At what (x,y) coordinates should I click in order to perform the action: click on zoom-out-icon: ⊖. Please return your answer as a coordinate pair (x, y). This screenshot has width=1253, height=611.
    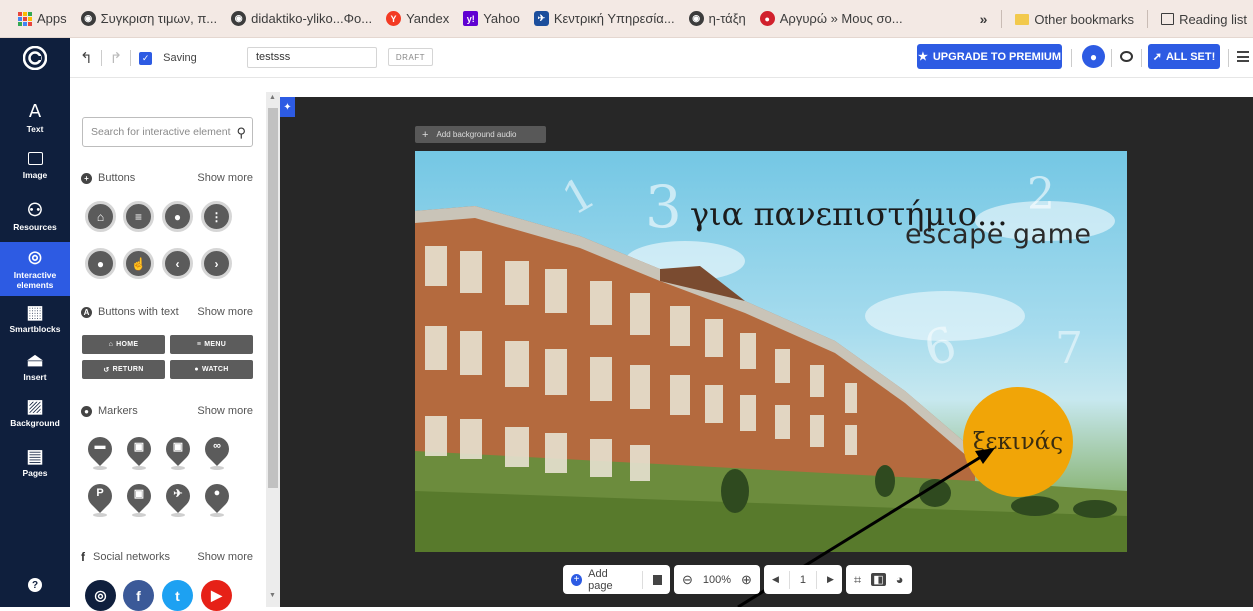
    Looking at the image, I should click on (687, 580).